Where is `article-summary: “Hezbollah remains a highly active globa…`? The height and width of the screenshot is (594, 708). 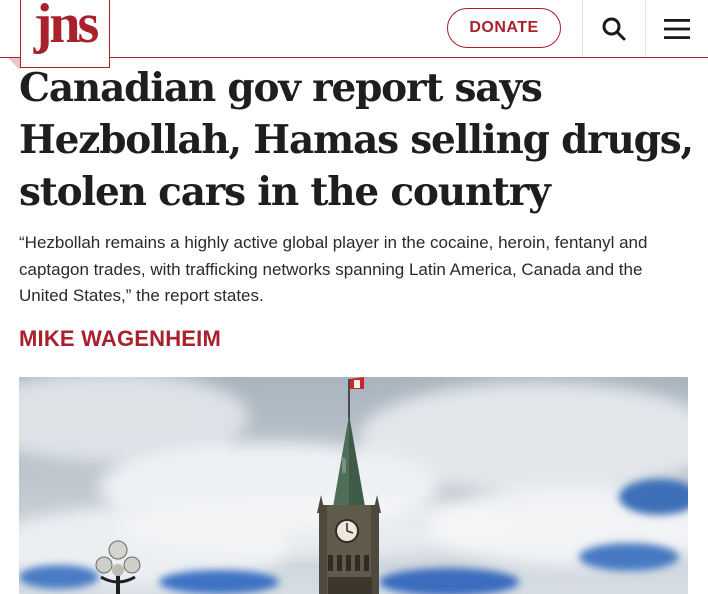
article-summary: “Hezbollah remains a highly active globa… is located at coordinates (355, 270).